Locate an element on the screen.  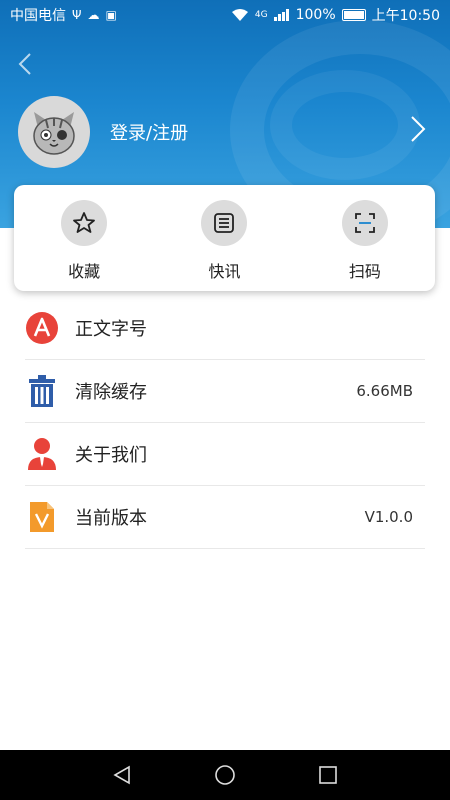
news-label: 快讯 is located at coordinates (224, 271).